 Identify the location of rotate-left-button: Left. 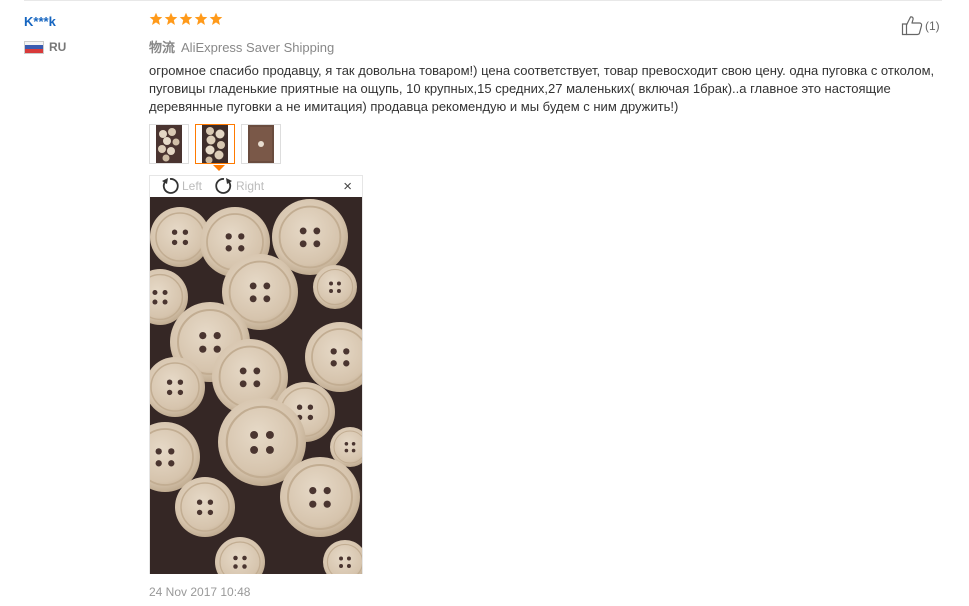
(181, 186).